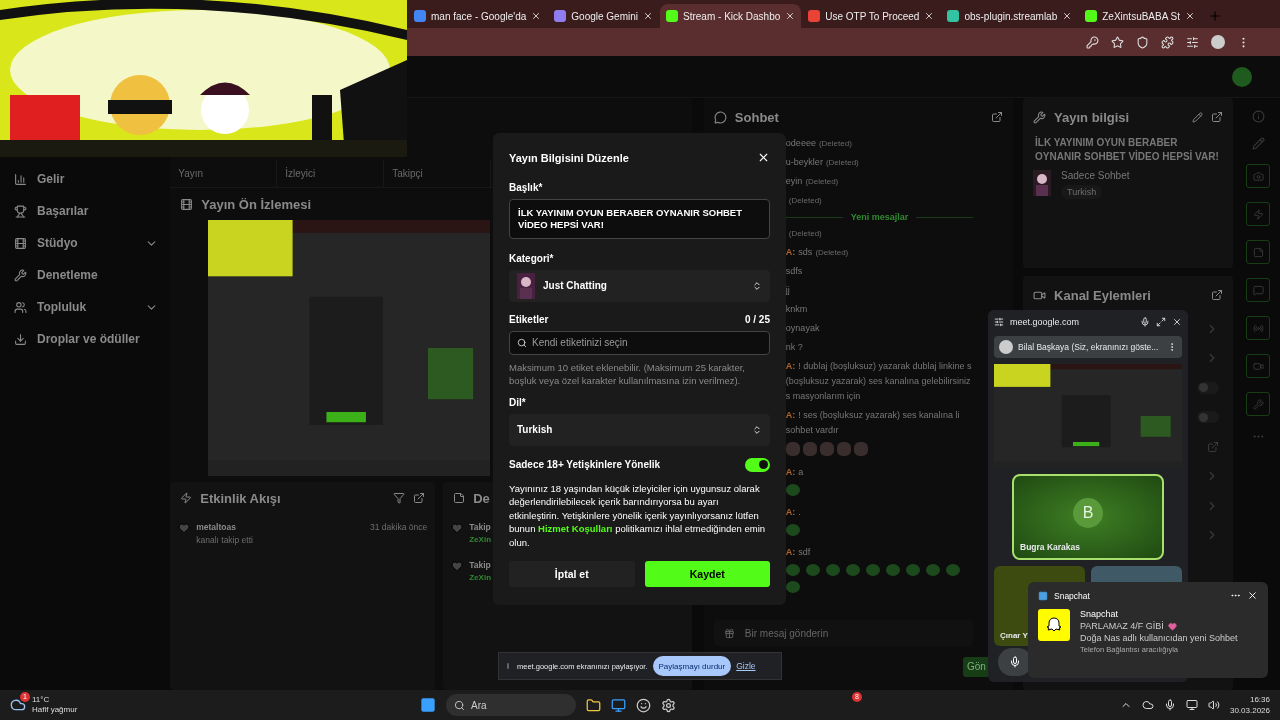 The image size is (1280, 720). What do you see at coordinates (1095, 175) in the screenshot?
I see `category-name: Sadece Sohbet` at bounding box center [1095, 175].